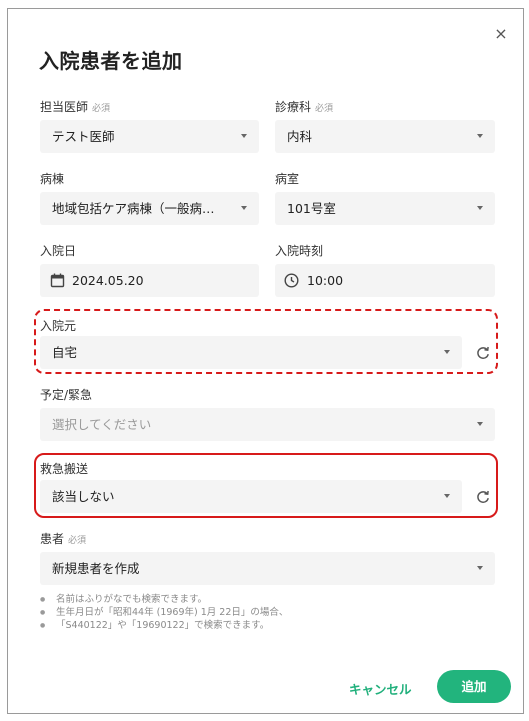 This screenshot has height=721, width=529. Describe the element at coordinates (96, 568) in the screenshot. I see `patient-value: 新規患者を作成` at that location.